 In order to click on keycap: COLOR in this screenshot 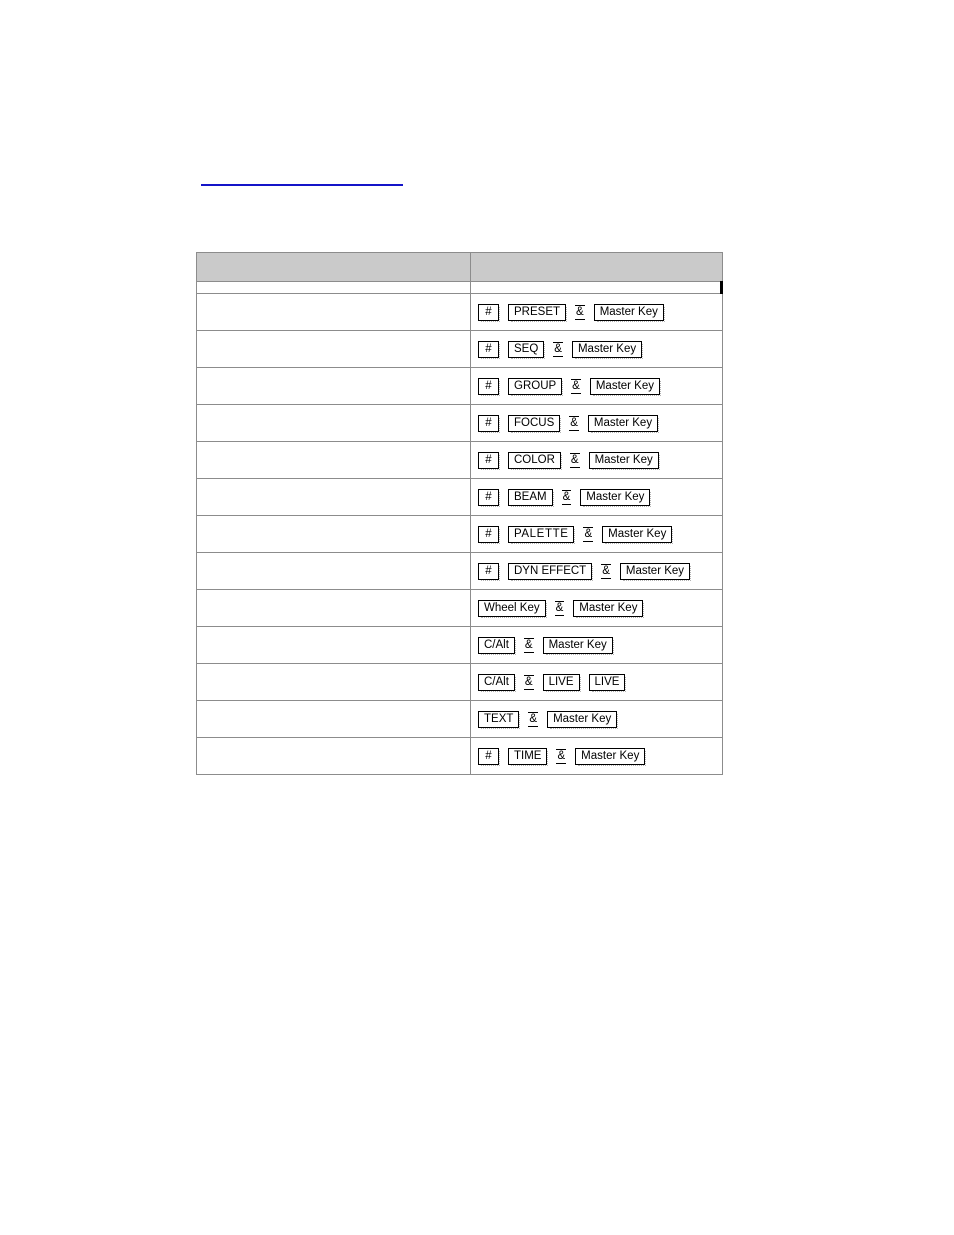, I will do `click(535, 460)`.